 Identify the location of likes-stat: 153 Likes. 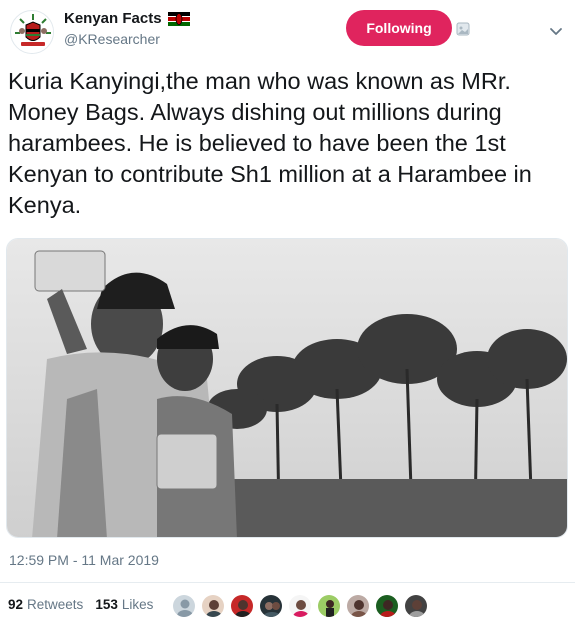
(124, 604).